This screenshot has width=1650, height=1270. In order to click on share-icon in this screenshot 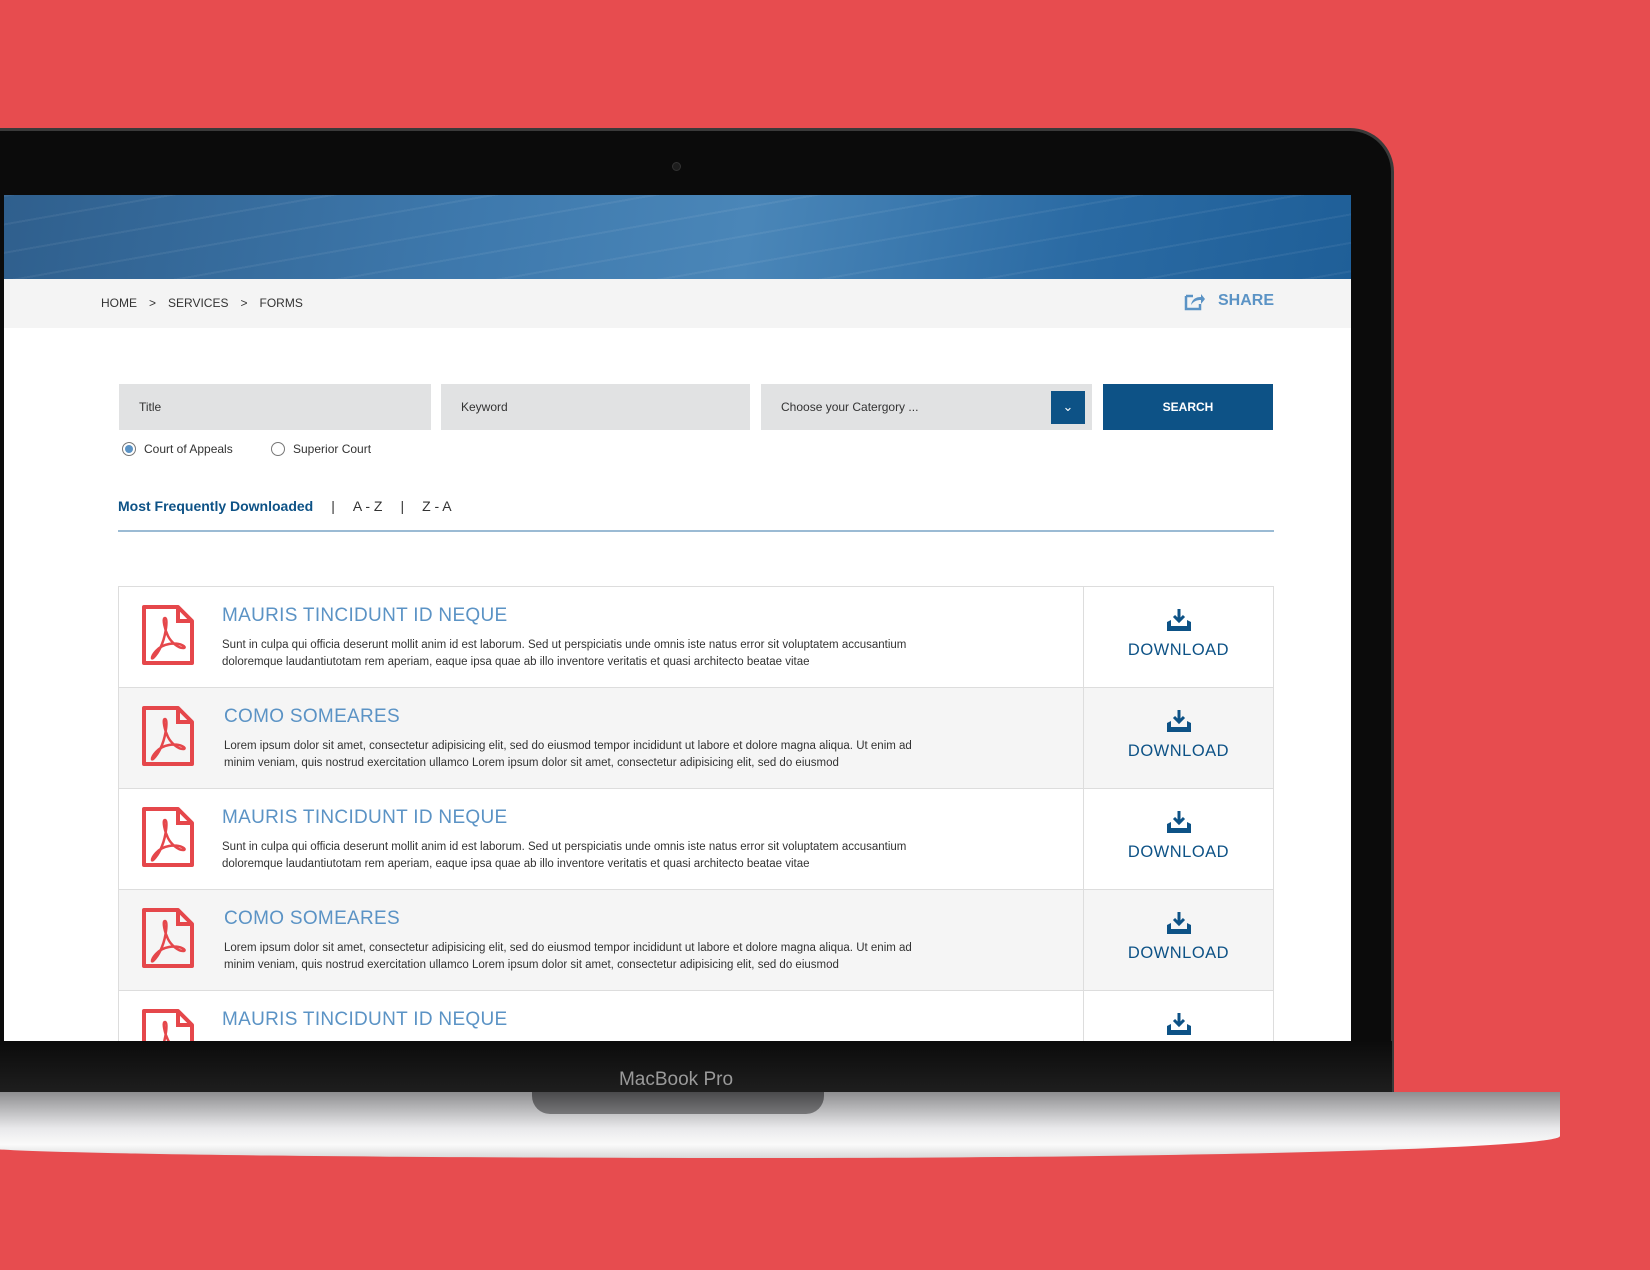, I will do `click(1194, 302)`.